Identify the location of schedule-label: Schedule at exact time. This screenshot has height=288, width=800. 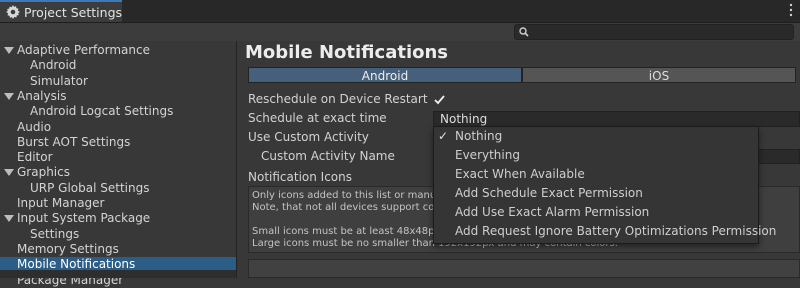
(317, 118).